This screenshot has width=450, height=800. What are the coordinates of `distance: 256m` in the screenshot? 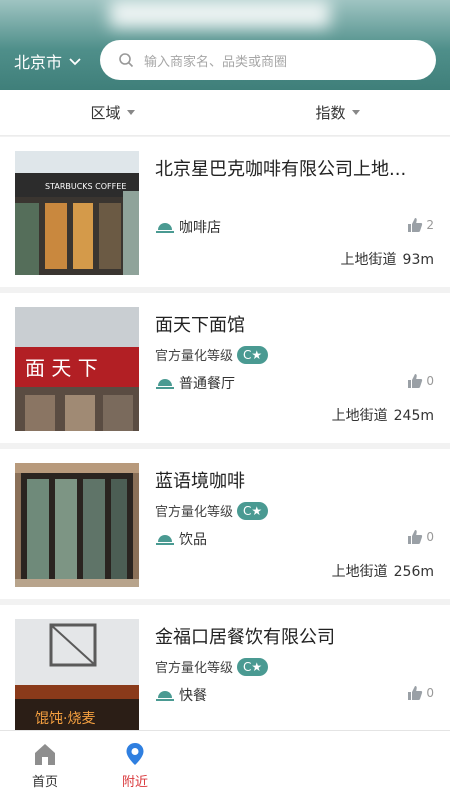 It's located at (413, 572).